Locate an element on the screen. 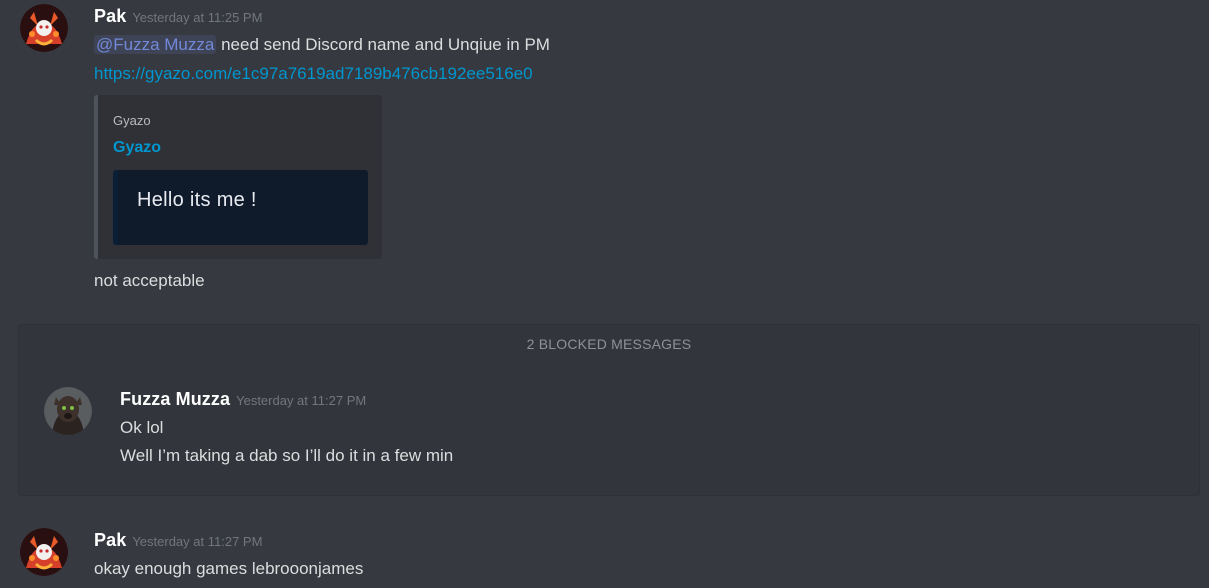 This screenshot has height=588, width=1209. message-line: okay enough games lebrooonjames is located at coordinates (229, 568).